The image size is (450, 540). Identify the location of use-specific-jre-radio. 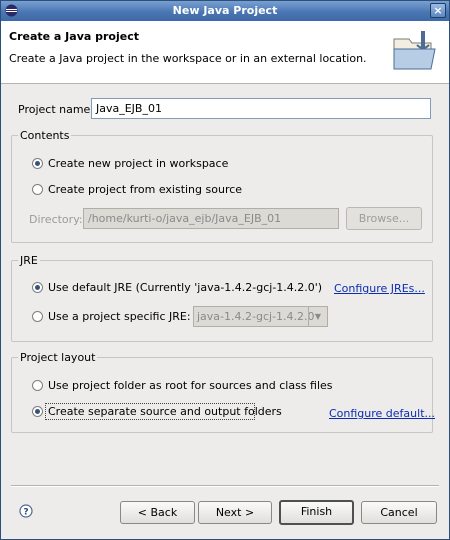
(37, 316).